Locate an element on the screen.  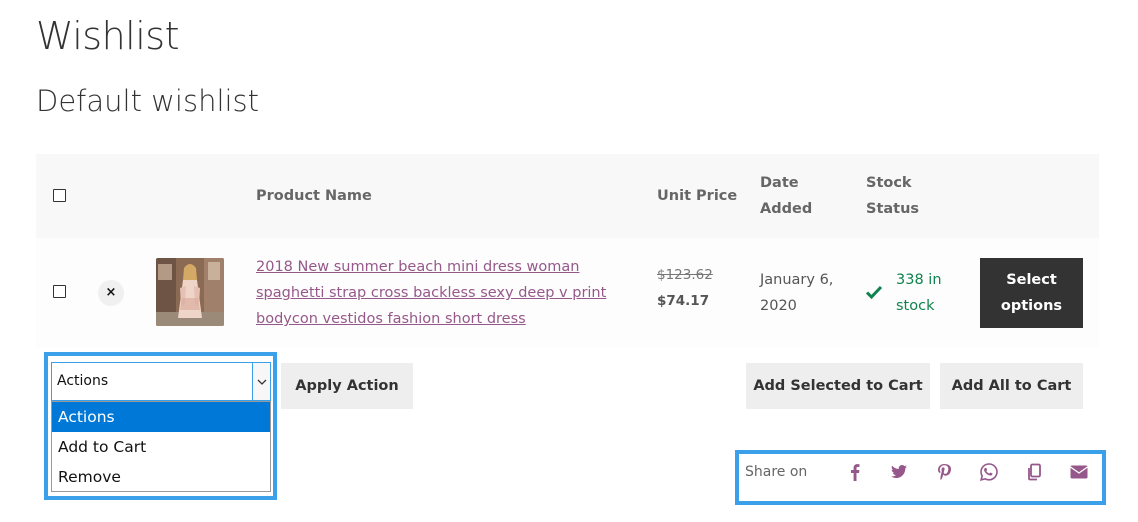
select-all-checkbox is located at coordinates (59, 195).